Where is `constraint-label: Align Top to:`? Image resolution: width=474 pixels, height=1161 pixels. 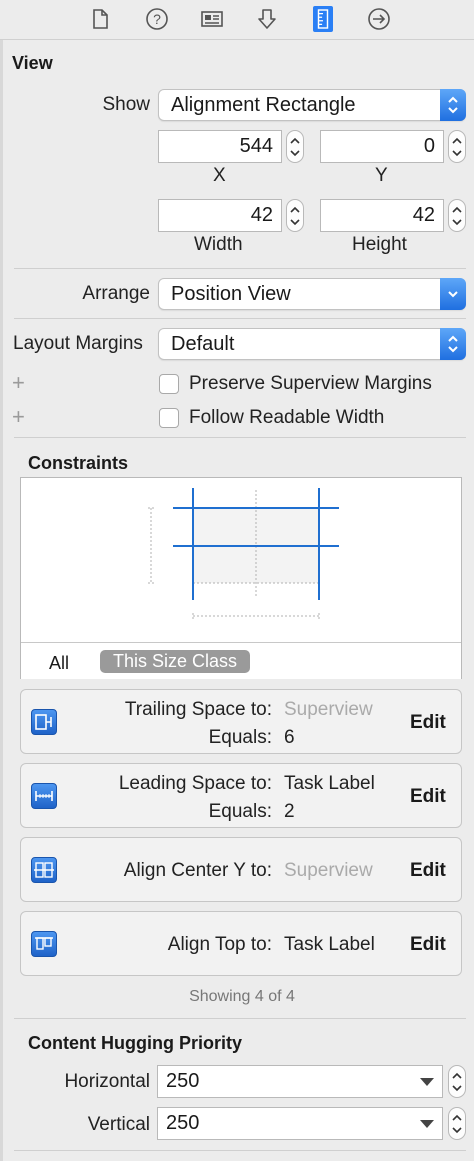
constraint-label: Align Top to: is located at coordinates (219, 944).